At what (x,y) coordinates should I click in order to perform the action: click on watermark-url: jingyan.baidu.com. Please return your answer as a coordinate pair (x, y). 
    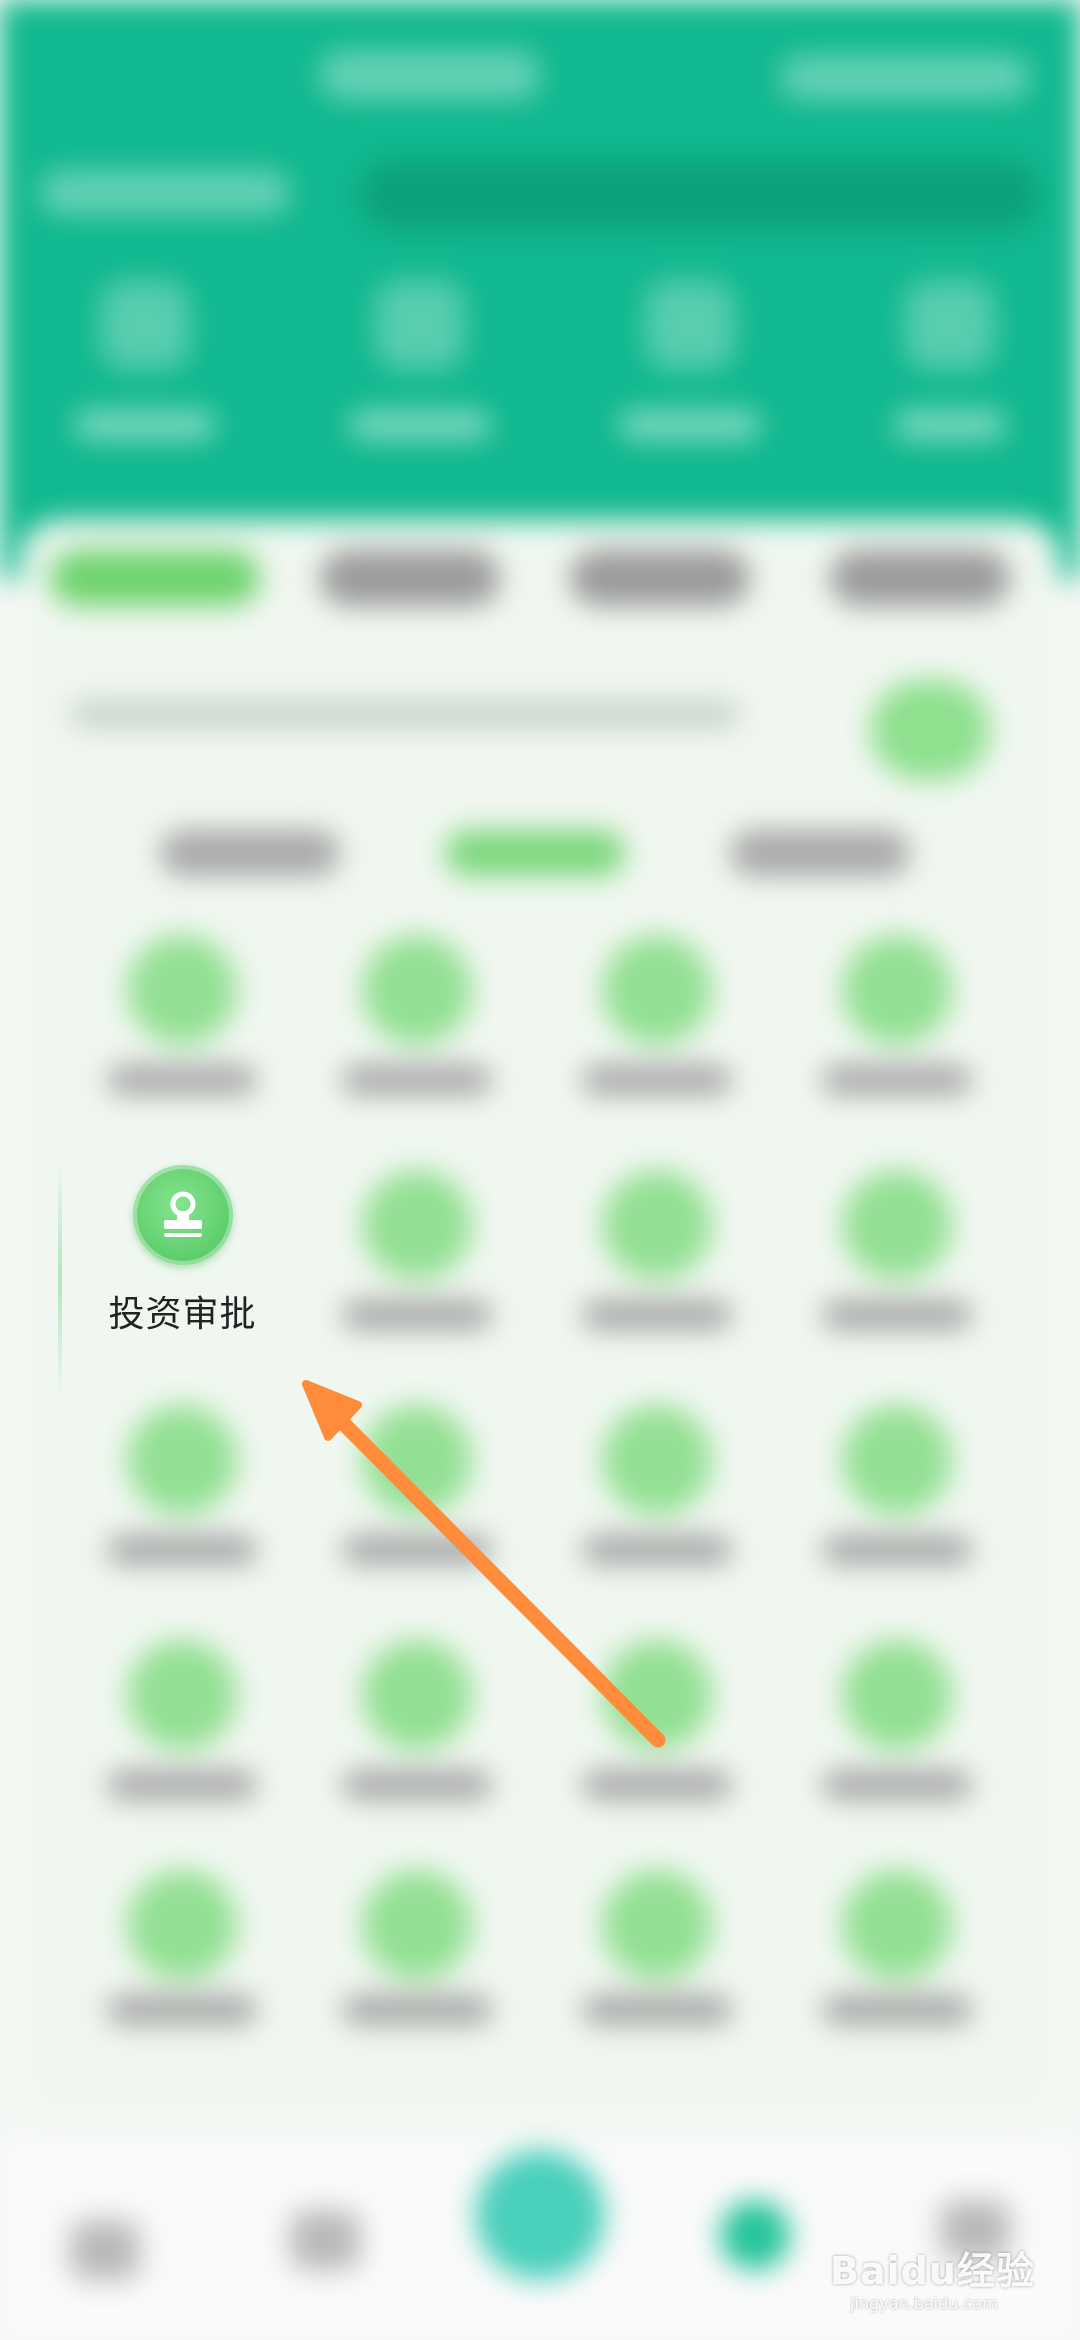
    Looking at the image, I should click on (924, 2303).